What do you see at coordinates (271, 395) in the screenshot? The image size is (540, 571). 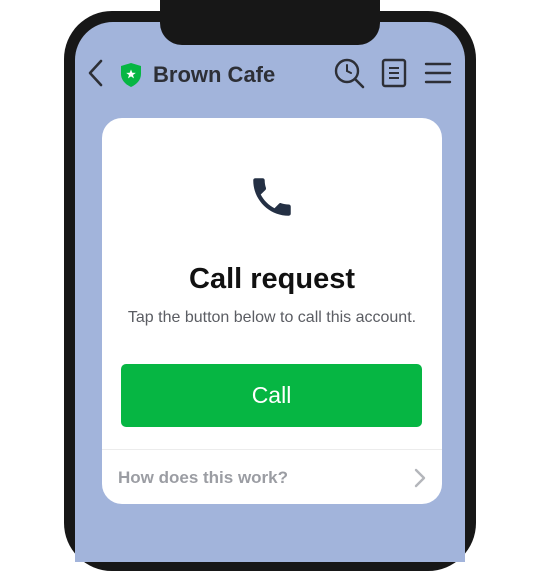 I see `call-button: Call` at bounding box center [271, 395].